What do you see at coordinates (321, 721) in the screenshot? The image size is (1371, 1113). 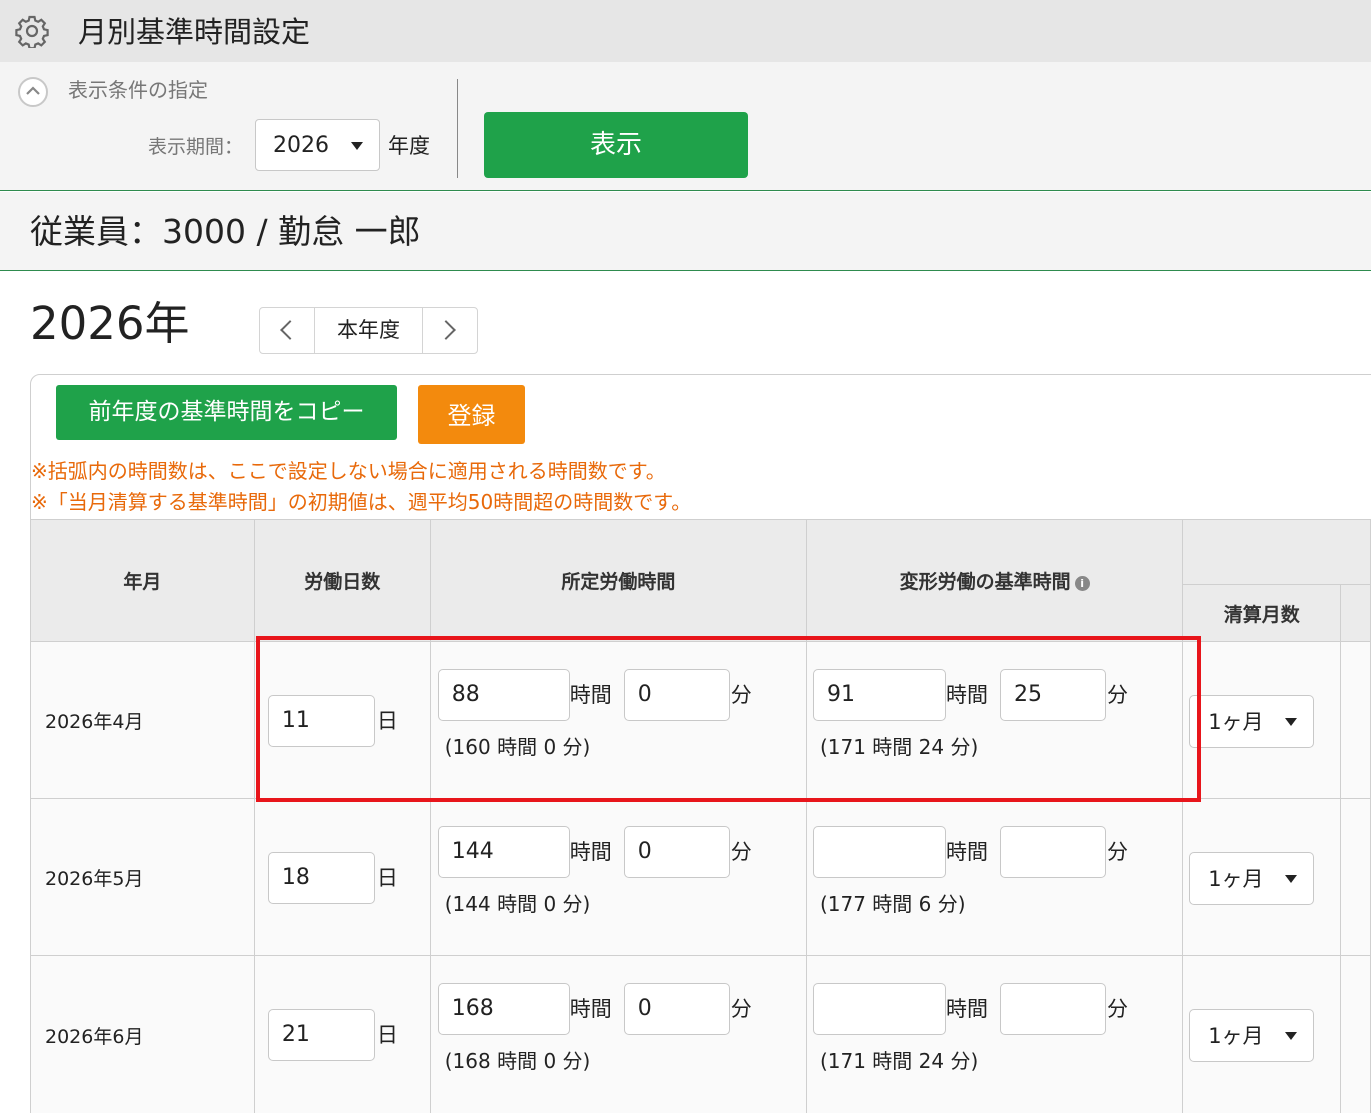 I see `work-days-input: 11` at bounding box center [321, 721].